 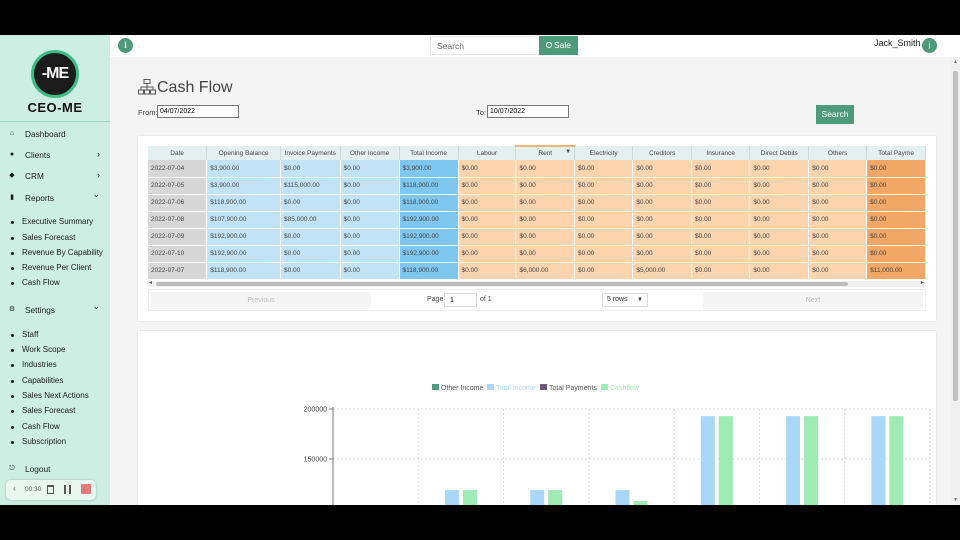 I want to click on to-date-input, so click(x=528, y=111).